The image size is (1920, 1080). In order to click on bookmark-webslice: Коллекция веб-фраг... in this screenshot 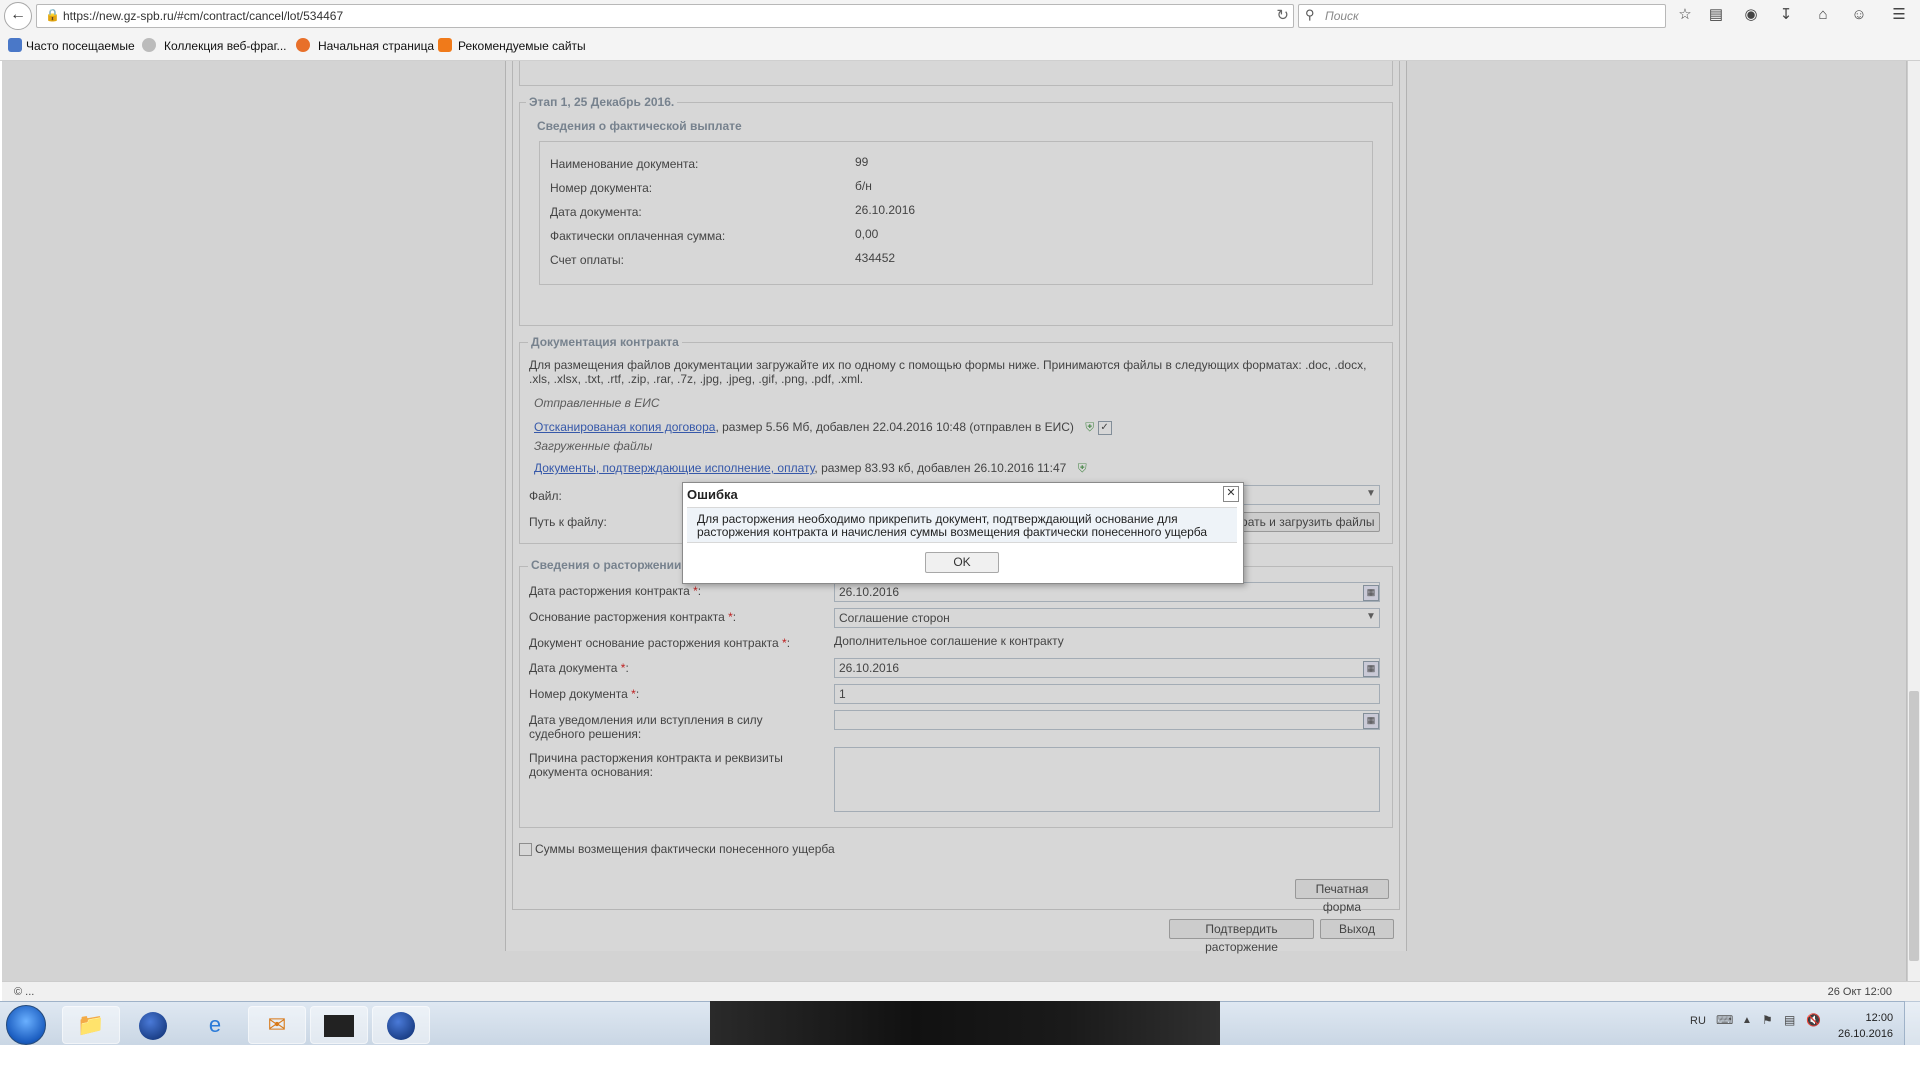, I will do `click(225, 46)`.